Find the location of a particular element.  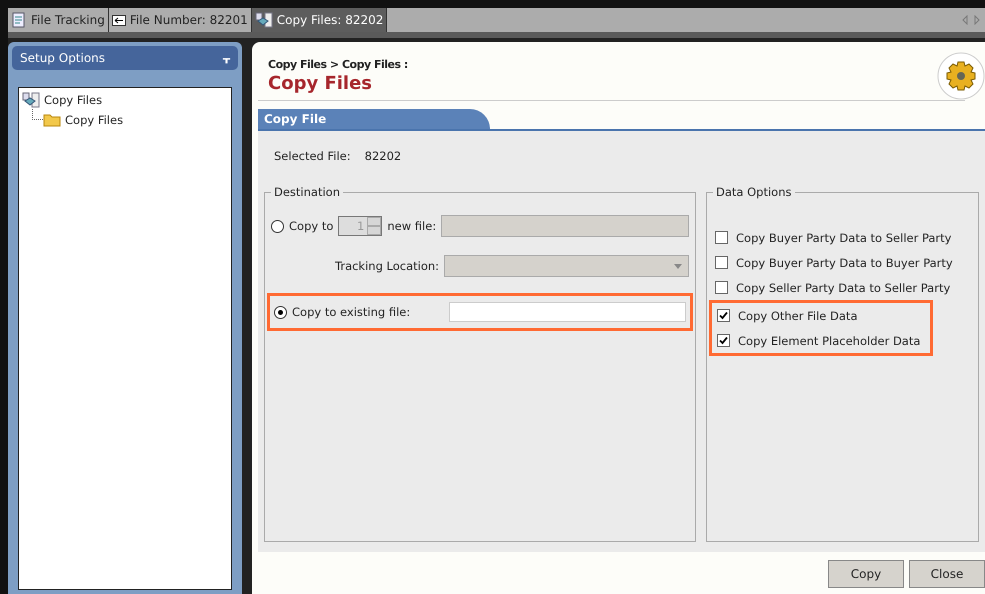

radio-label: Copy to existing file: is located at coordinates (352, 312).